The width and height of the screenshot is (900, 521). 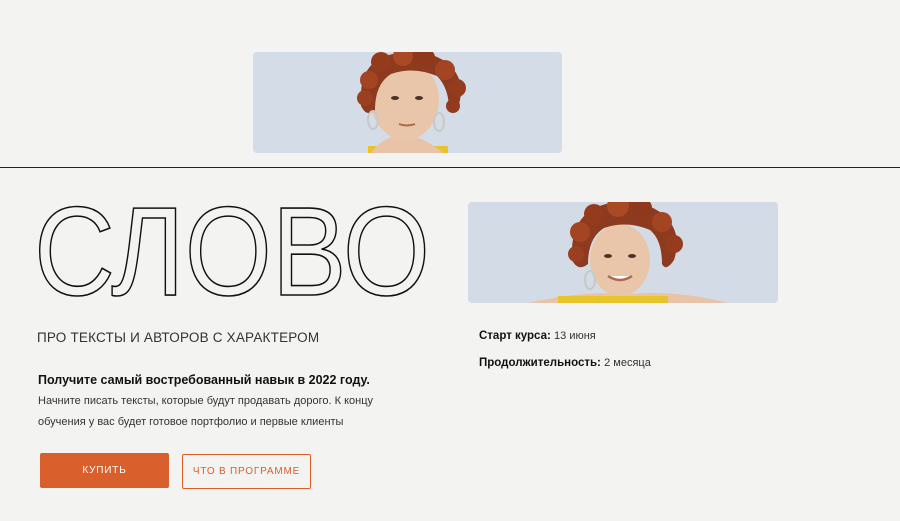 What do you see at coordinates (627, 363) in the screenshot?
I see `course-duration-value: 2 месяца` at bounding box center [627, 363].